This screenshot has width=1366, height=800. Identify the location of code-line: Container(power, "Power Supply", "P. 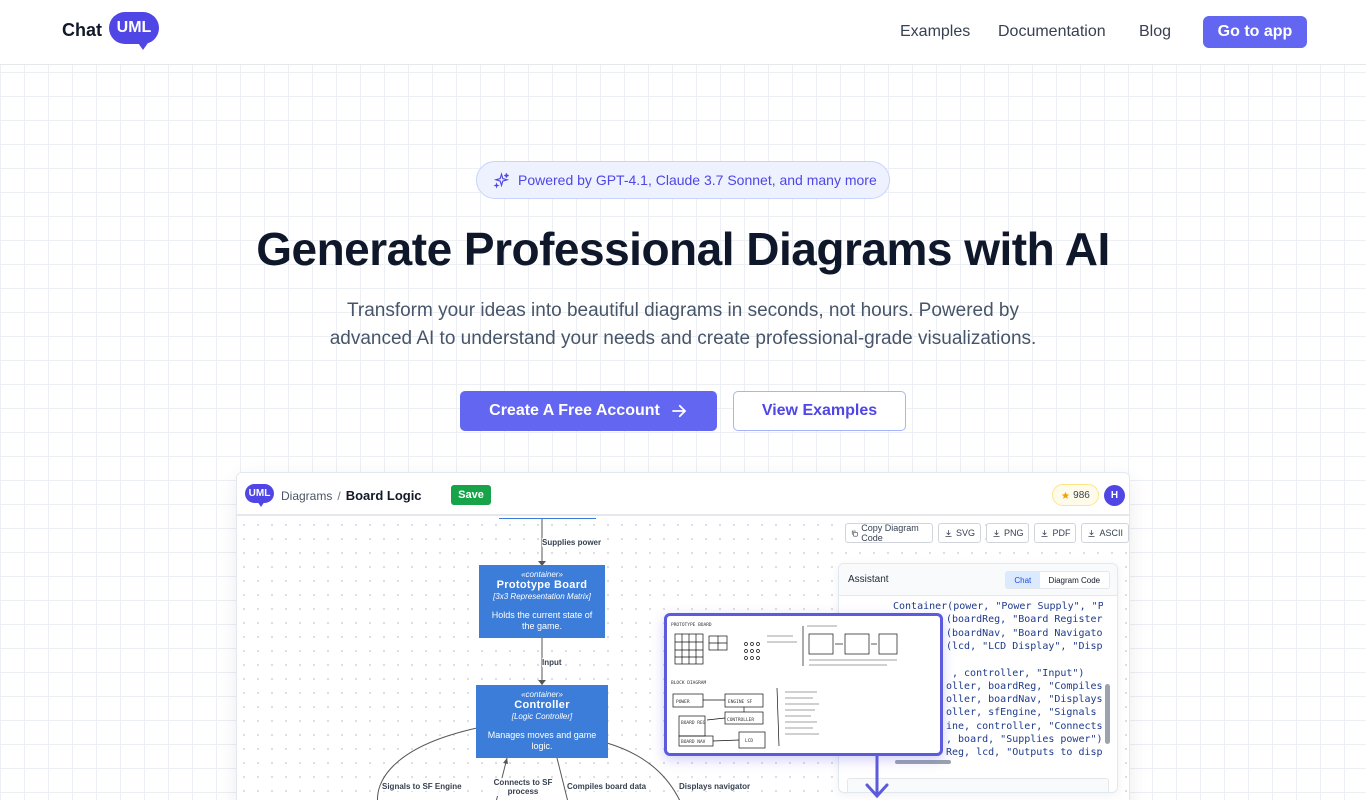
(998, 606).